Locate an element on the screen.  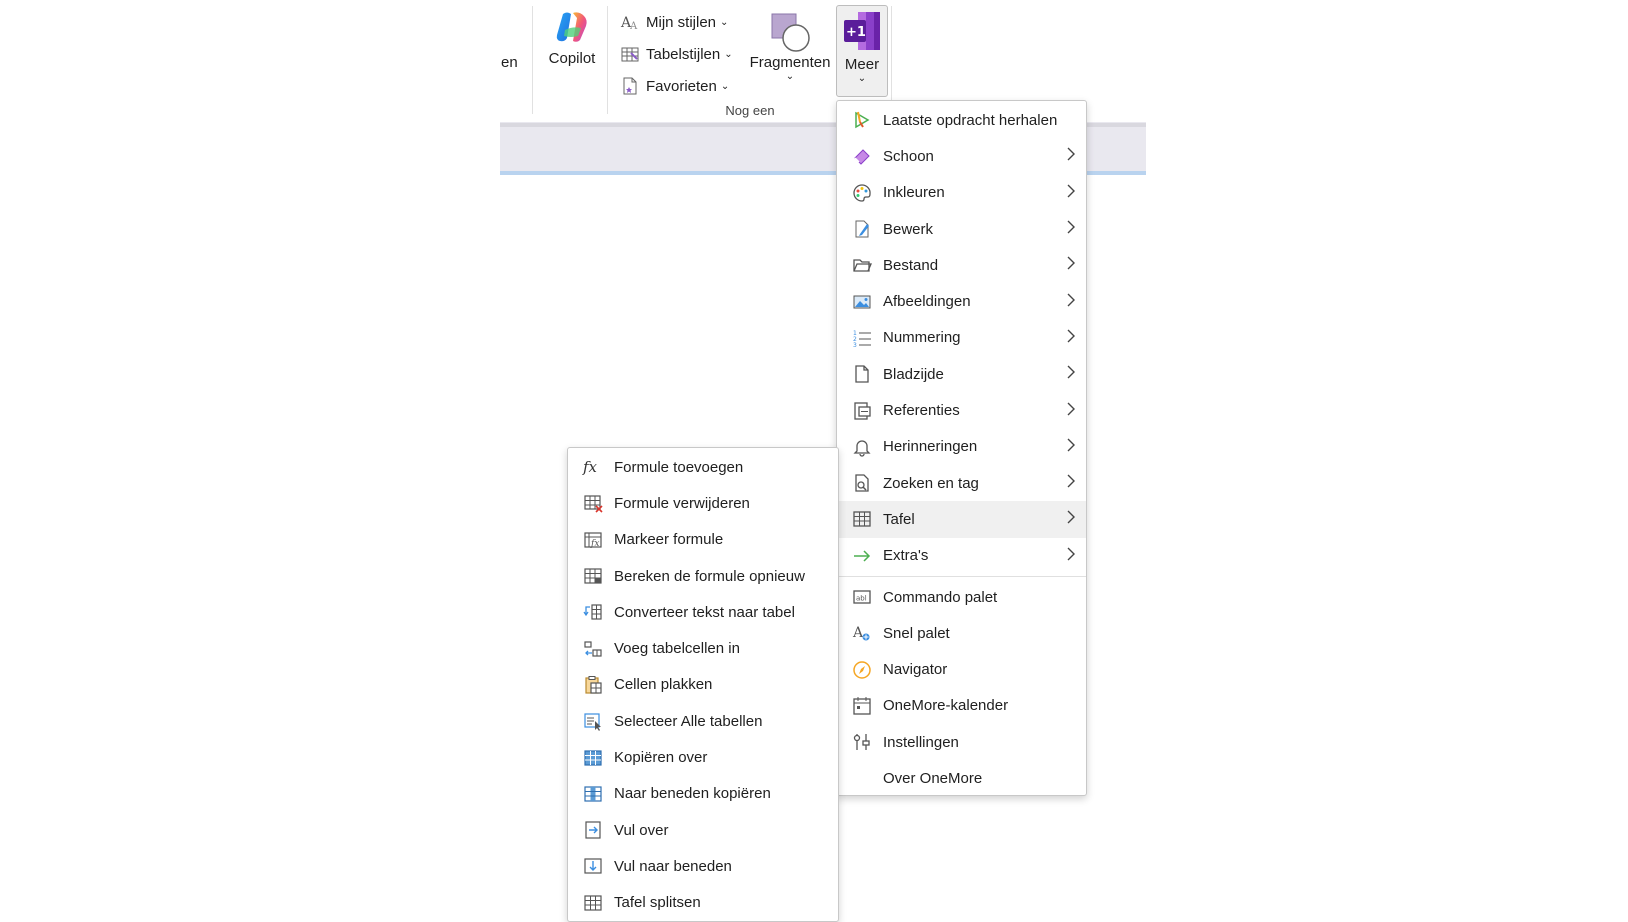
formula-icon: fx is located at coordinates (593, 467).